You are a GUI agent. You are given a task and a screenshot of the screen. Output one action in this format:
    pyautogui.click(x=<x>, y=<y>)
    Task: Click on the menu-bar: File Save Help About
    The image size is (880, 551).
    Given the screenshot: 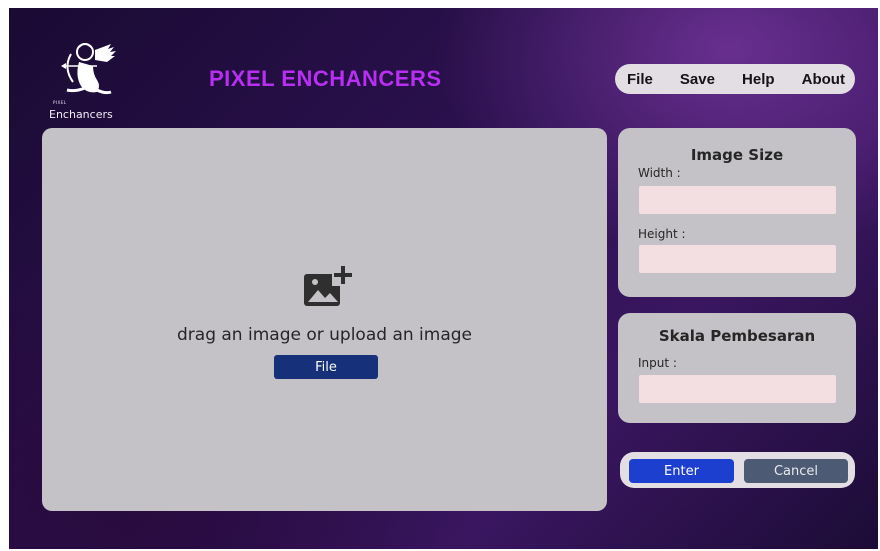 What is the action you would take?
    pyautogui.click(x=735, y=79)
    